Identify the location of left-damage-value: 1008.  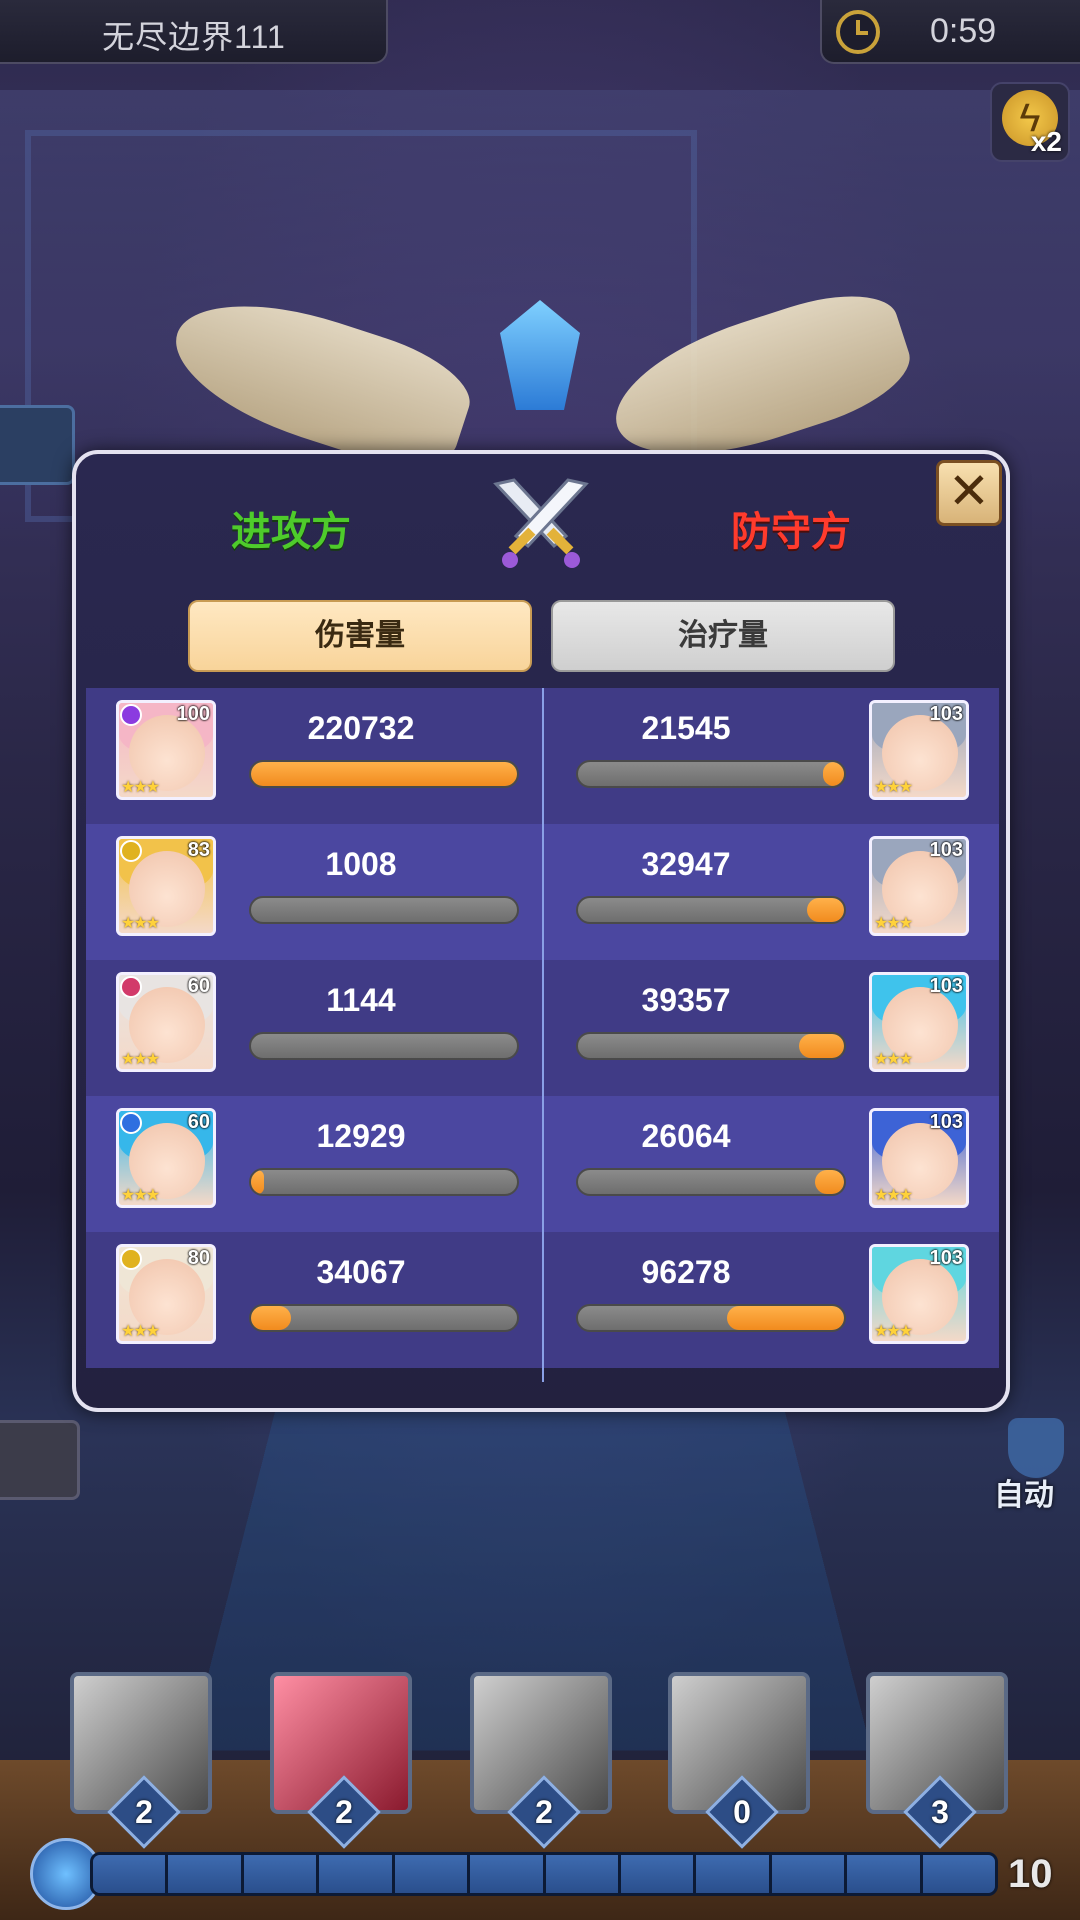
(361, 864).